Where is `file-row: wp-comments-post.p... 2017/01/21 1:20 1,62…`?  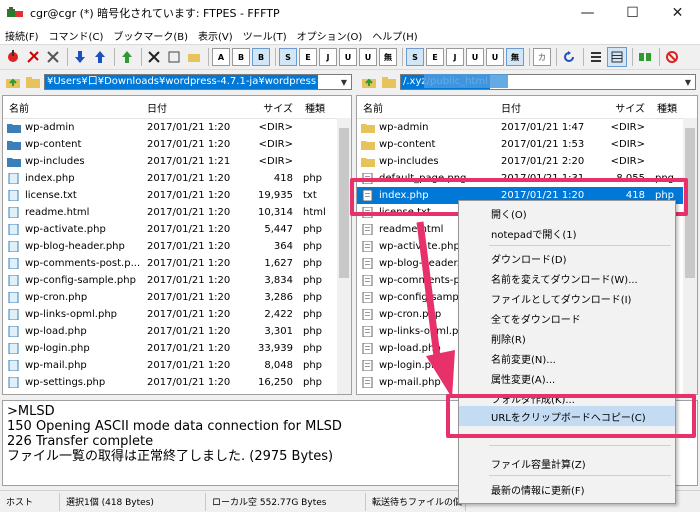 file-row: wp-comments-post.p... 2017/01/21 1:20 1,62… is located at coordinates (177, 263).